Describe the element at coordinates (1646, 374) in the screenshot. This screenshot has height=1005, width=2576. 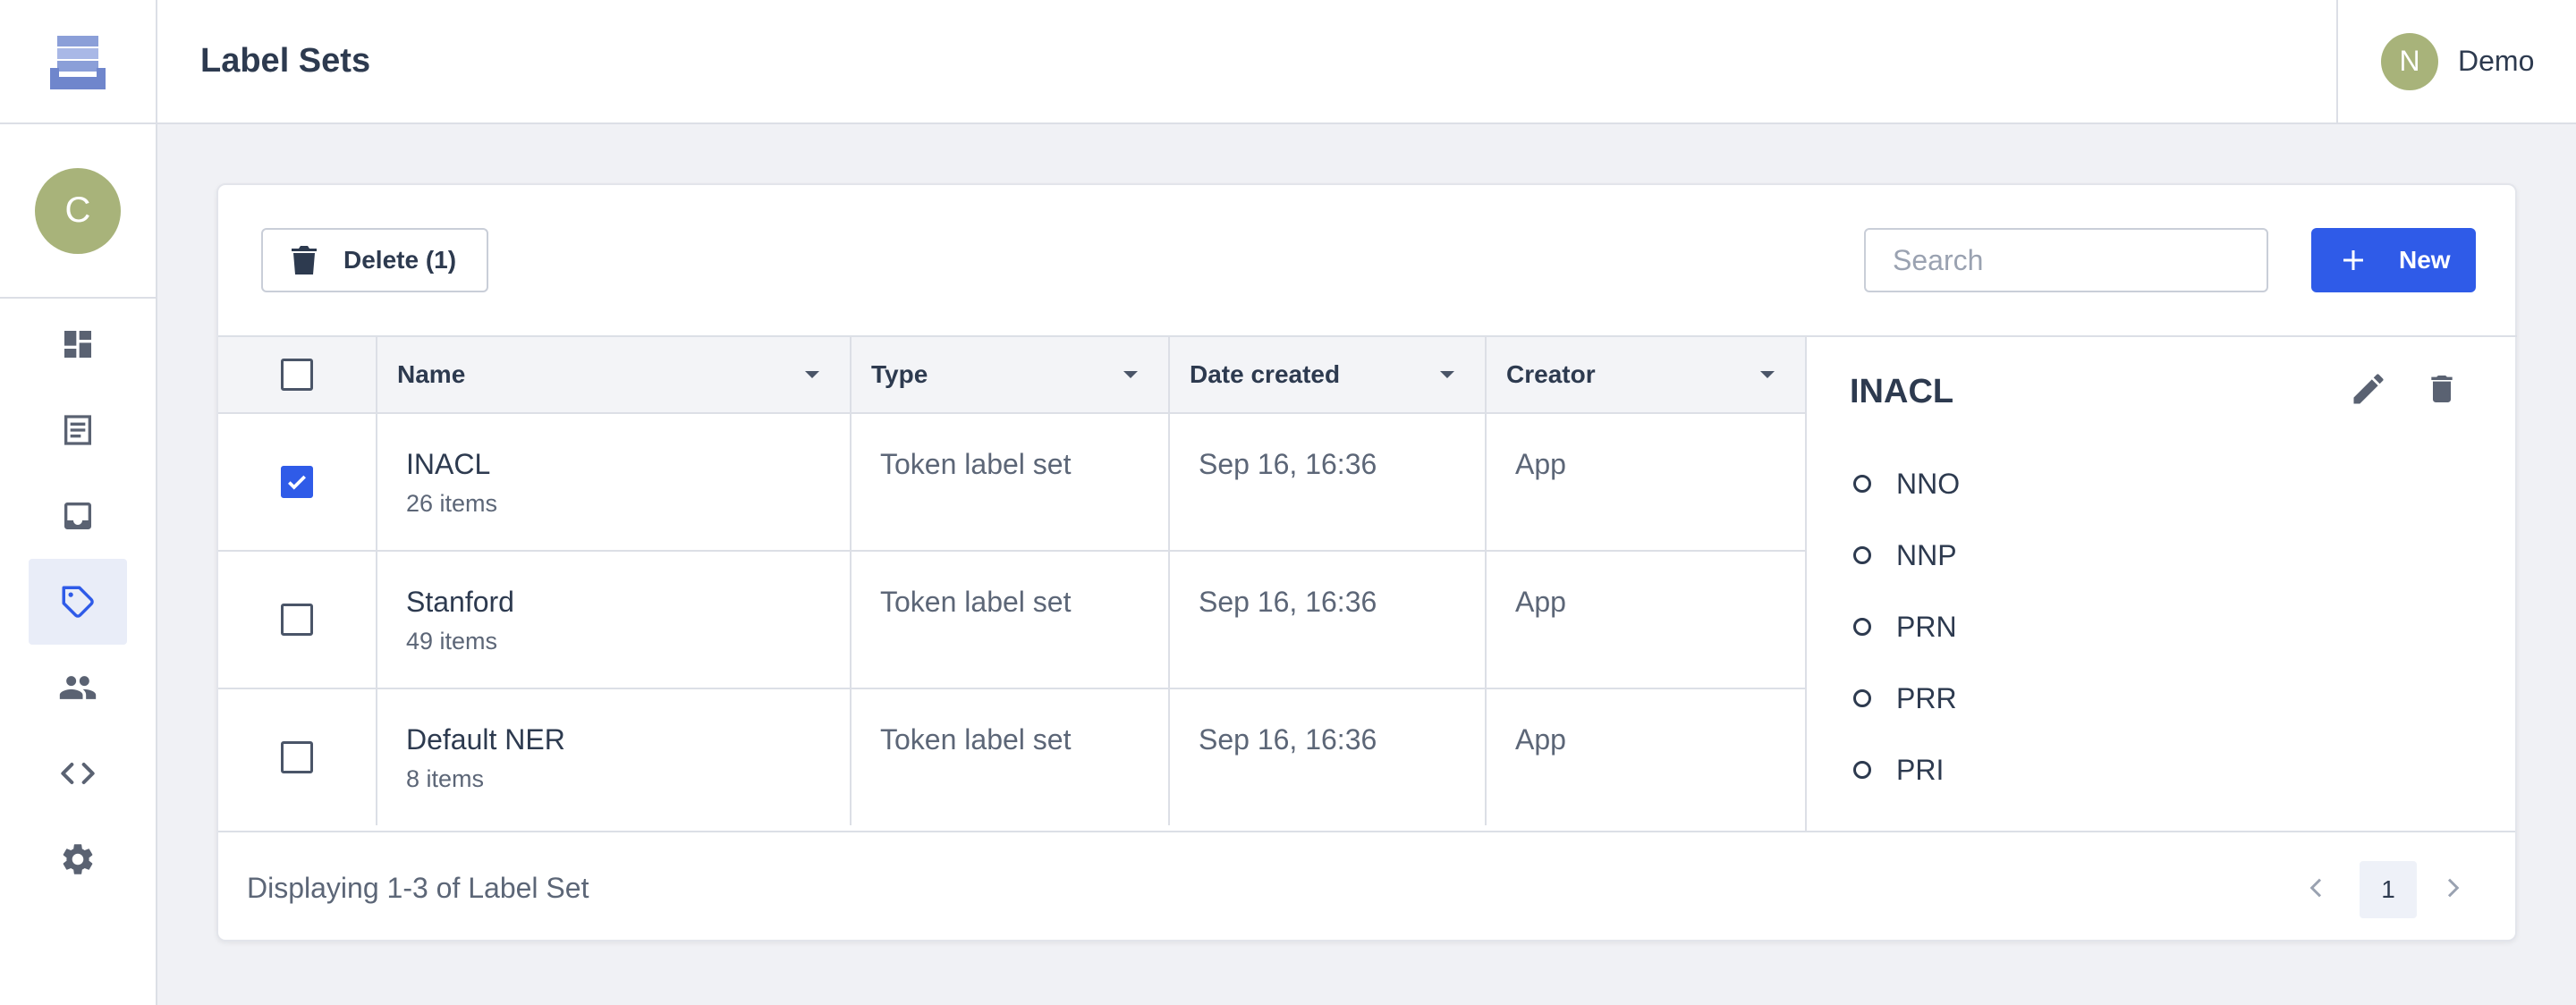
I see `column-header-creator: Creator` at that location.